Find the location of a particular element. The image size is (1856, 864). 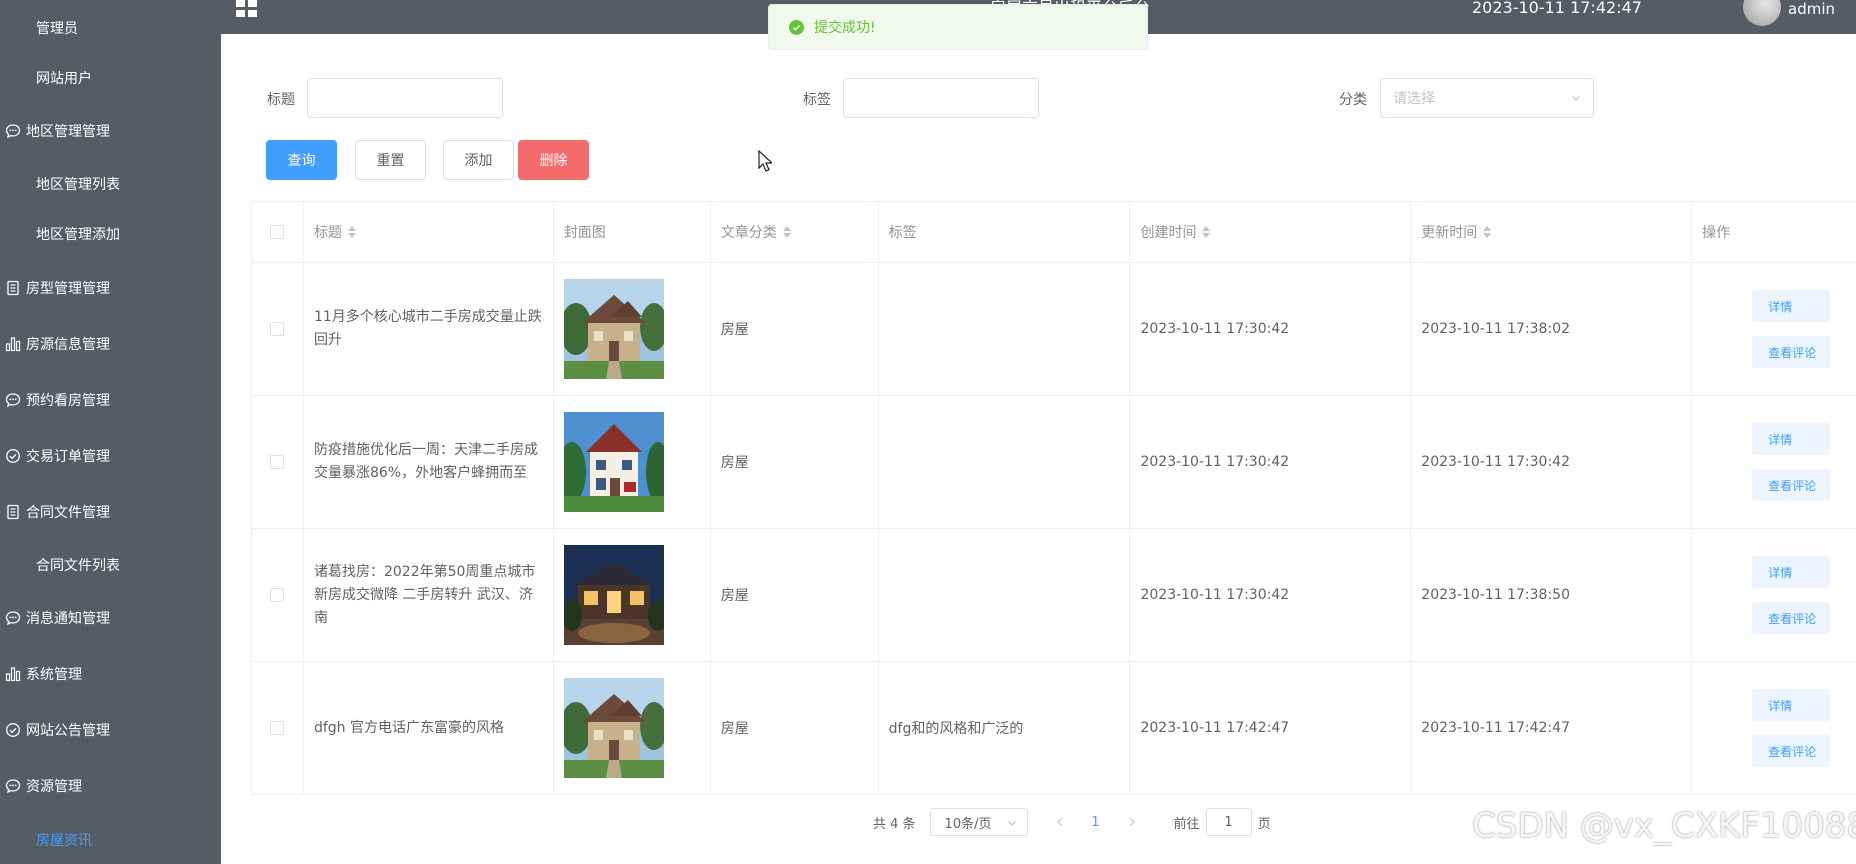

category-select-placeholder: 请选择 is located at coordinates (1414, 99).